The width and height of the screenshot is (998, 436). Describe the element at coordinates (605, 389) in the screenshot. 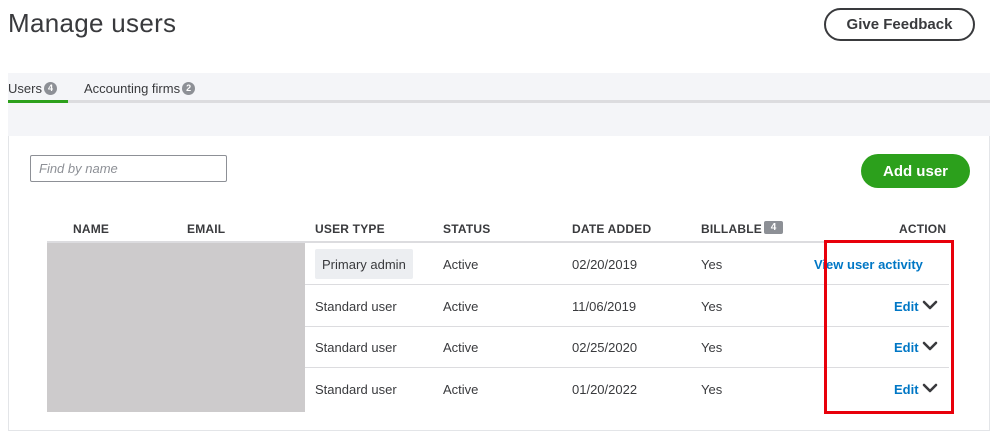

I see `date-added-cell: 01/20/2022` at that location.